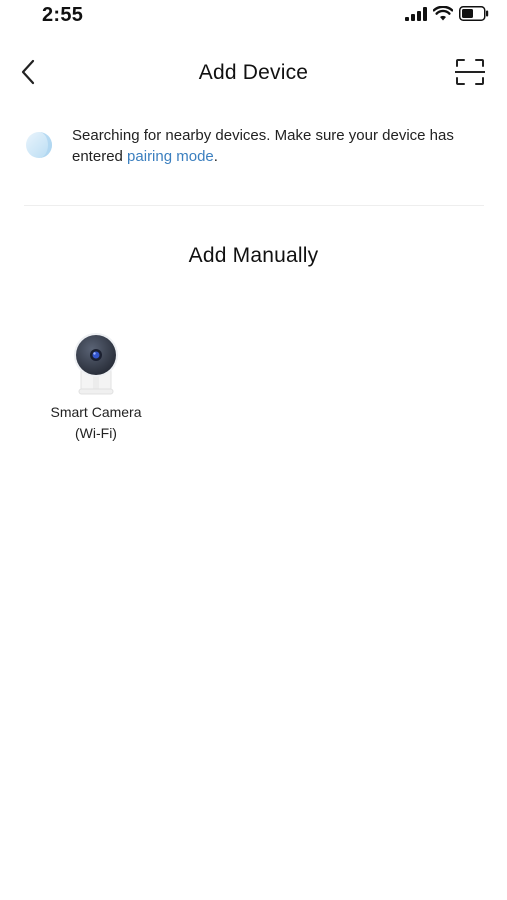 The image size is (507, 900). What do you see at coordinates (443, 15) in the screenshot?
I see `wifi-icon` at bounding box center [443, 15].